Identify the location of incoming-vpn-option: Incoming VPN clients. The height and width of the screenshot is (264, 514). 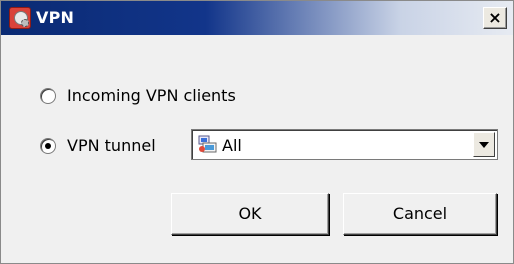
(138, 95).